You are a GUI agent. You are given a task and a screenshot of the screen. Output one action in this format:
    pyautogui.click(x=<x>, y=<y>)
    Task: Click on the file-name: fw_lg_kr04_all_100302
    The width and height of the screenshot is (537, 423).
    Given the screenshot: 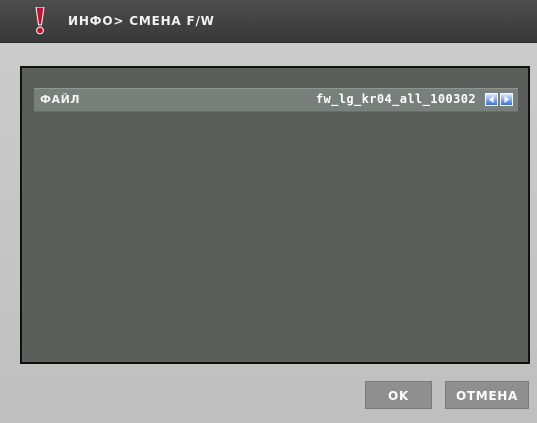 What is the action you would take?
    pyautogui.click(x=395, y=99)
    